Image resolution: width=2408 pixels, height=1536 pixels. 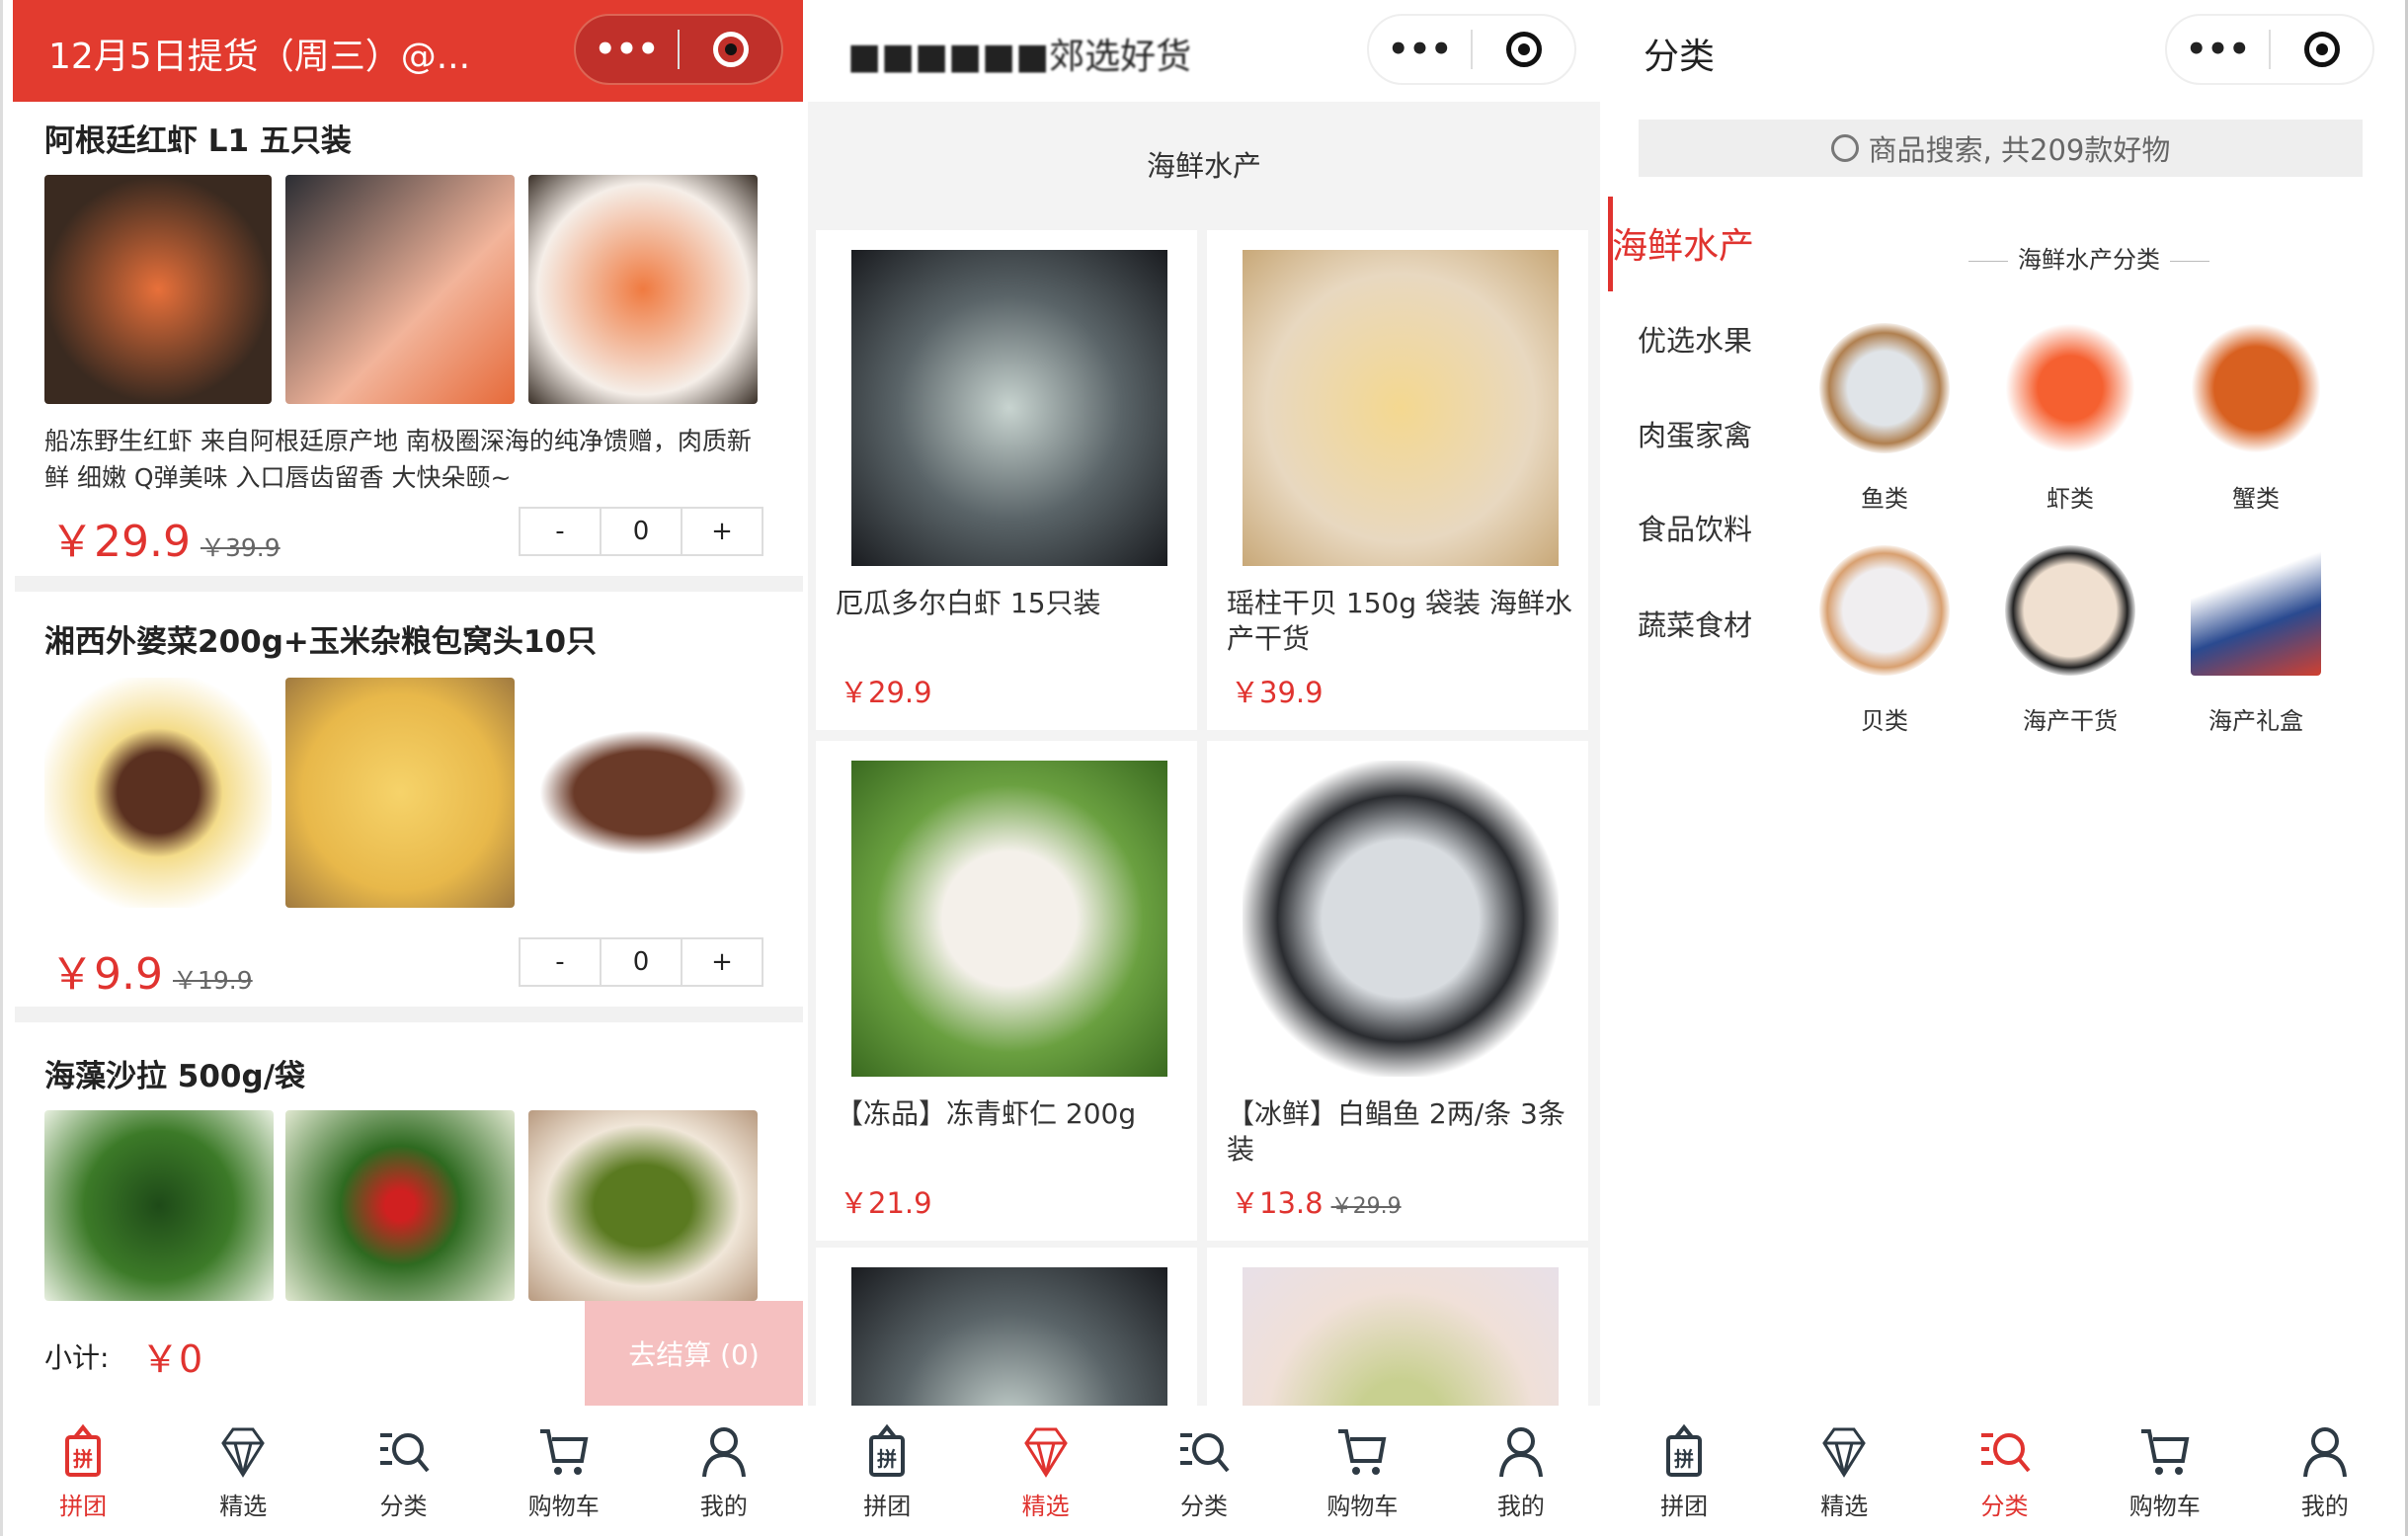 I want to click on category-nav-item: 优选水果, so click(x=1695, y=339).